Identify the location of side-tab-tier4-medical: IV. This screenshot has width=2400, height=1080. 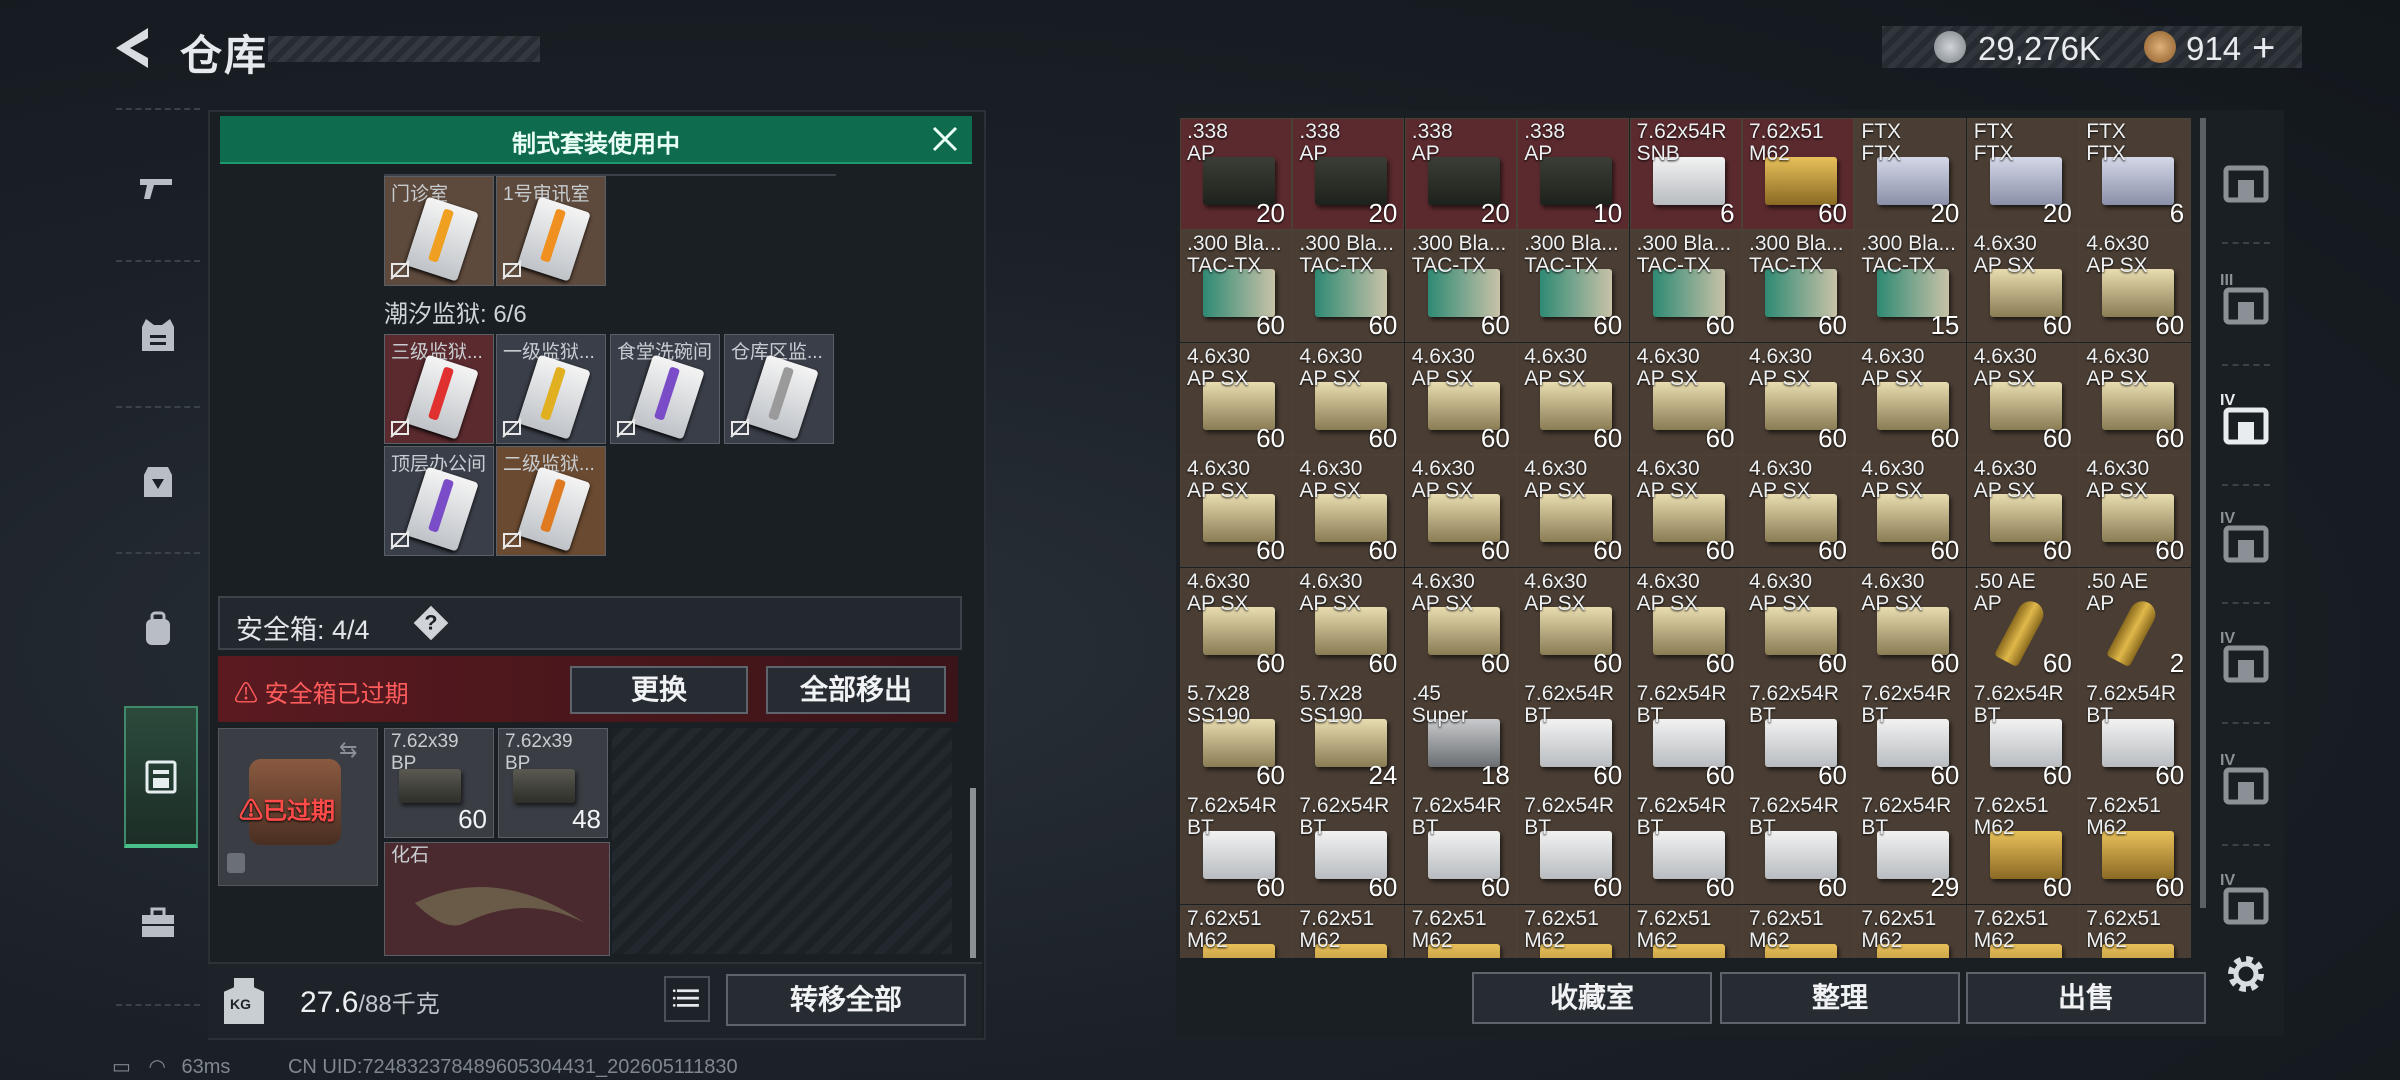
(2246, 540).